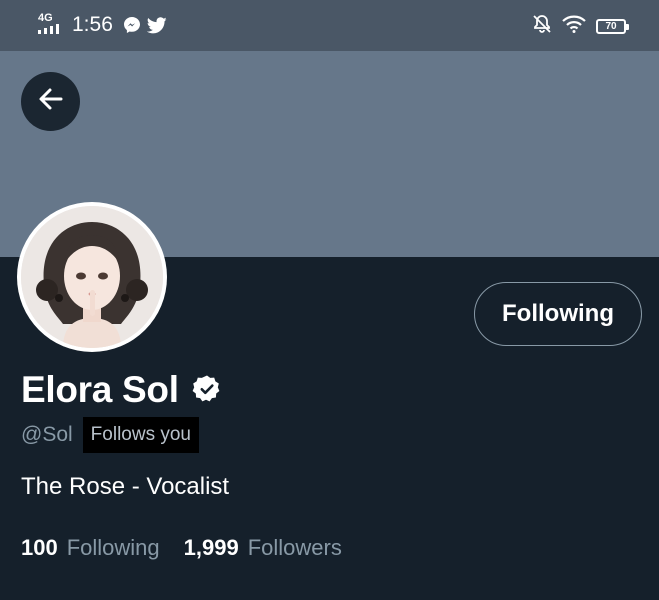 Image resolution: width=659 pixels, height=600 pixels. I want to click on messenger-icon, so click(132, 25).